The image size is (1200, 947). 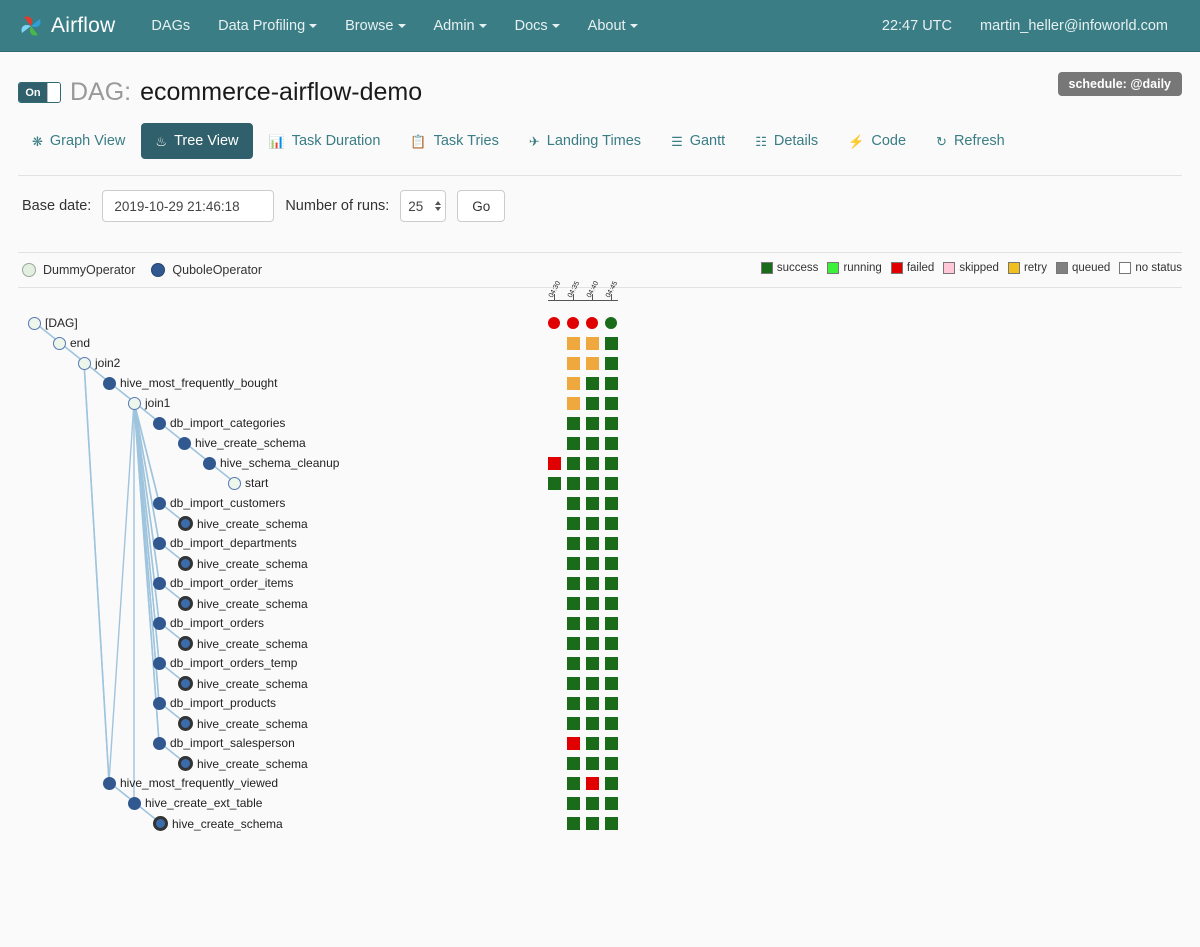 What do you see at coordinates (223, 703) in the screenshot?
I see `tree-node-label: db_import_products` at bounding box center [223, 703].